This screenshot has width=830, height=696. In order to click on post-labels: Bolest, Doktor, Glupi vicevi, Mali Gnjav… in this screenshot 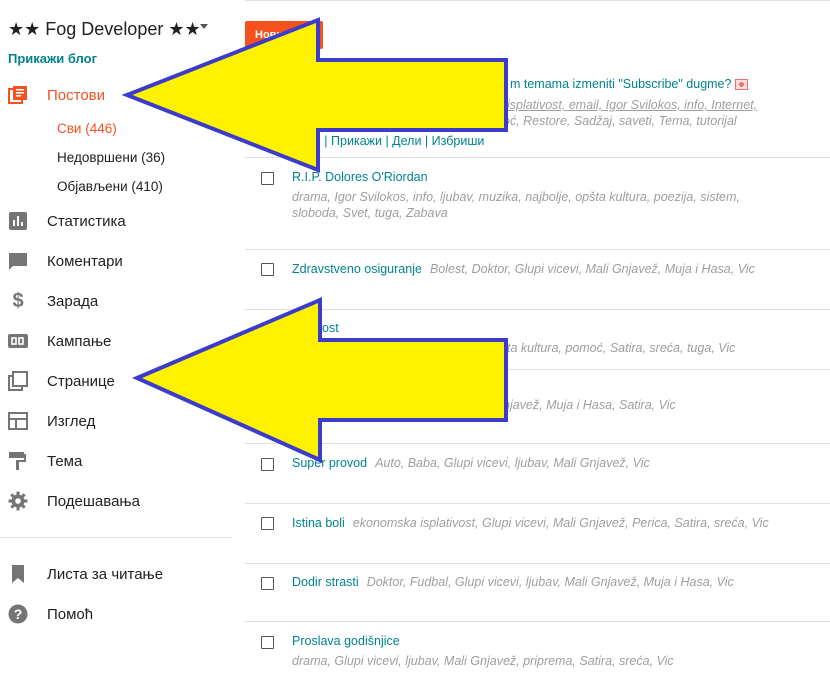, I will do `click(592, 269)`.